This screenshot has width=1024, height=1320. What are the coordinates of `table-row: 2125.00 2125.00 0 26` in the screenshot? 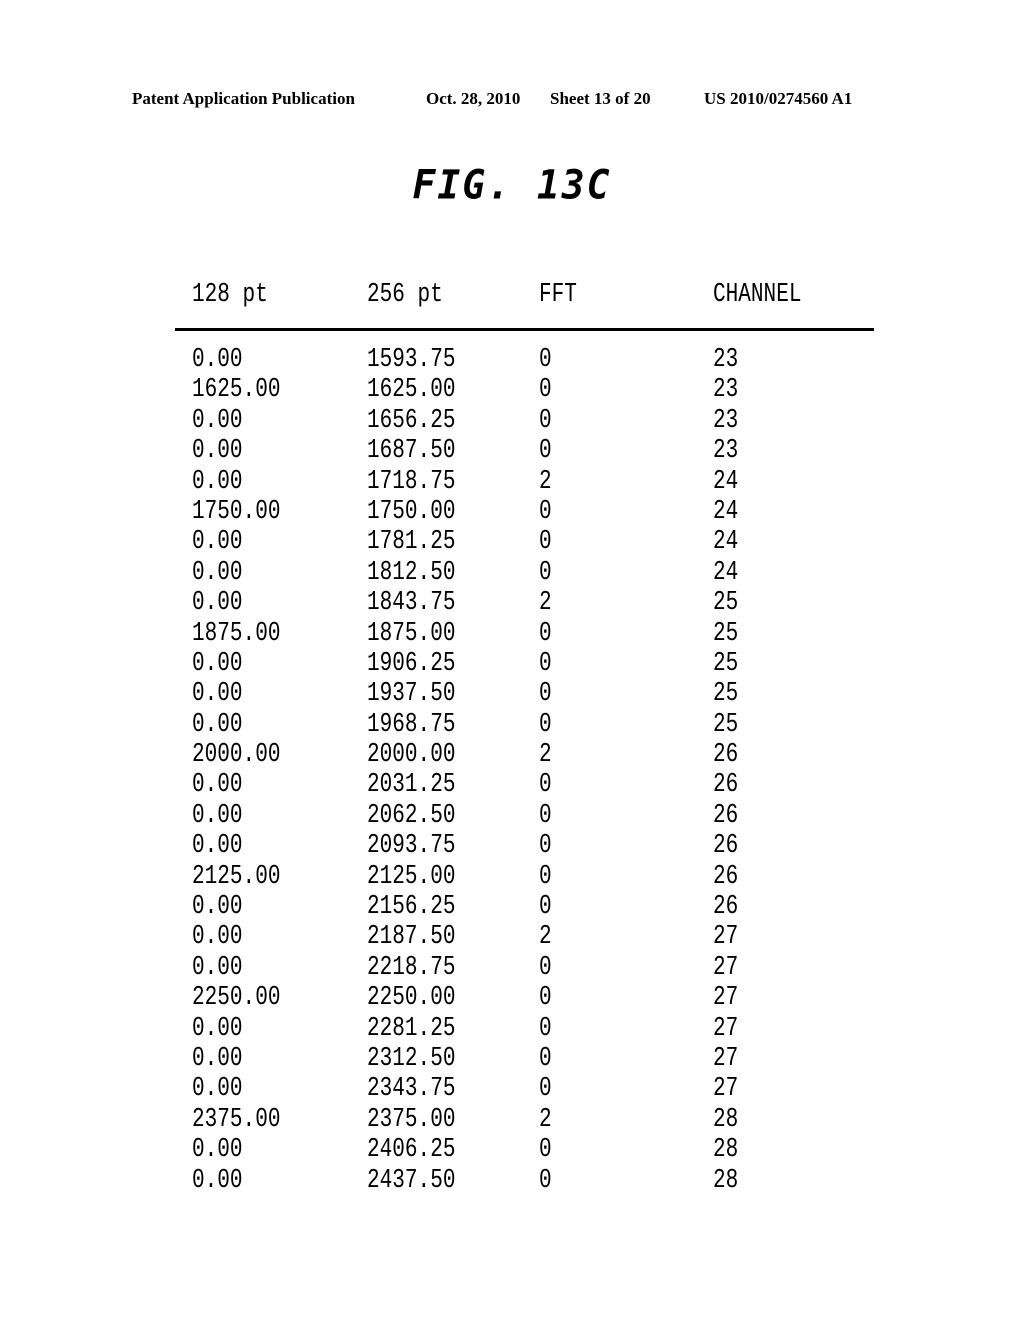 It's located at (525, 877).